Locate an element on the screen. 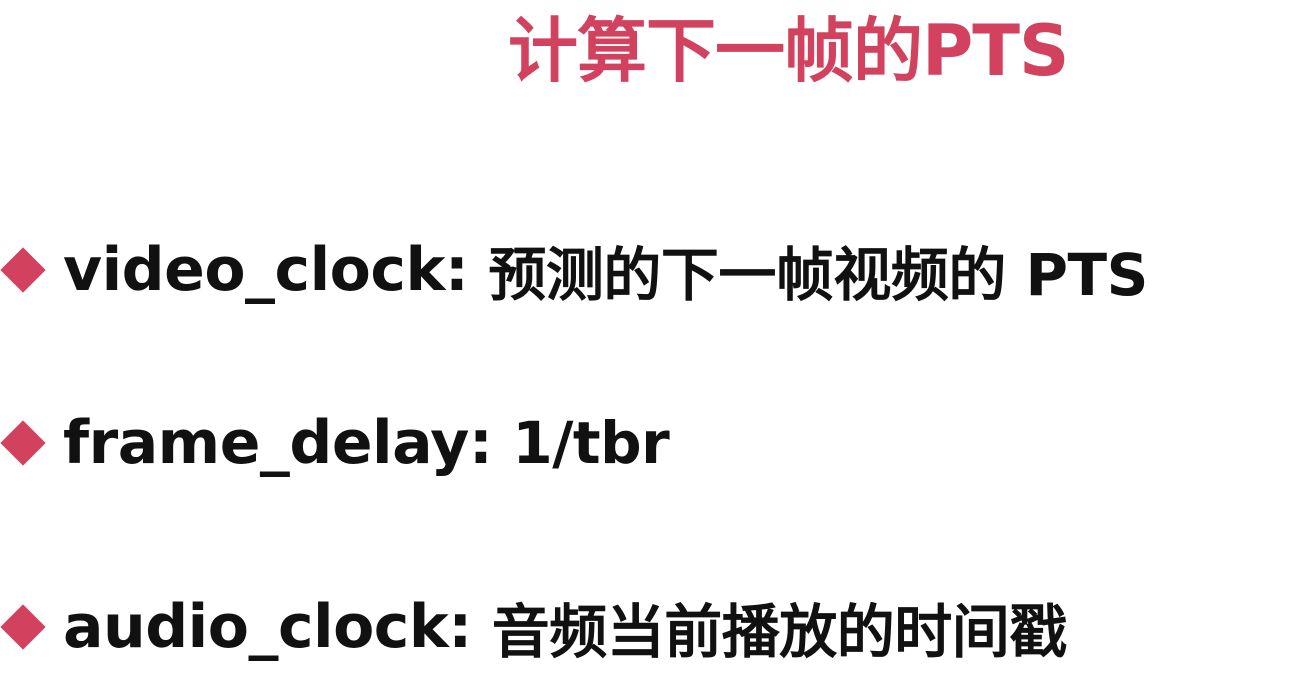 The width and height of the screenshot is (1298, 688). bullet-item-video-clock: video_clock: 预测的下一帧视频的 PTS is located at coordinates (574, 270).